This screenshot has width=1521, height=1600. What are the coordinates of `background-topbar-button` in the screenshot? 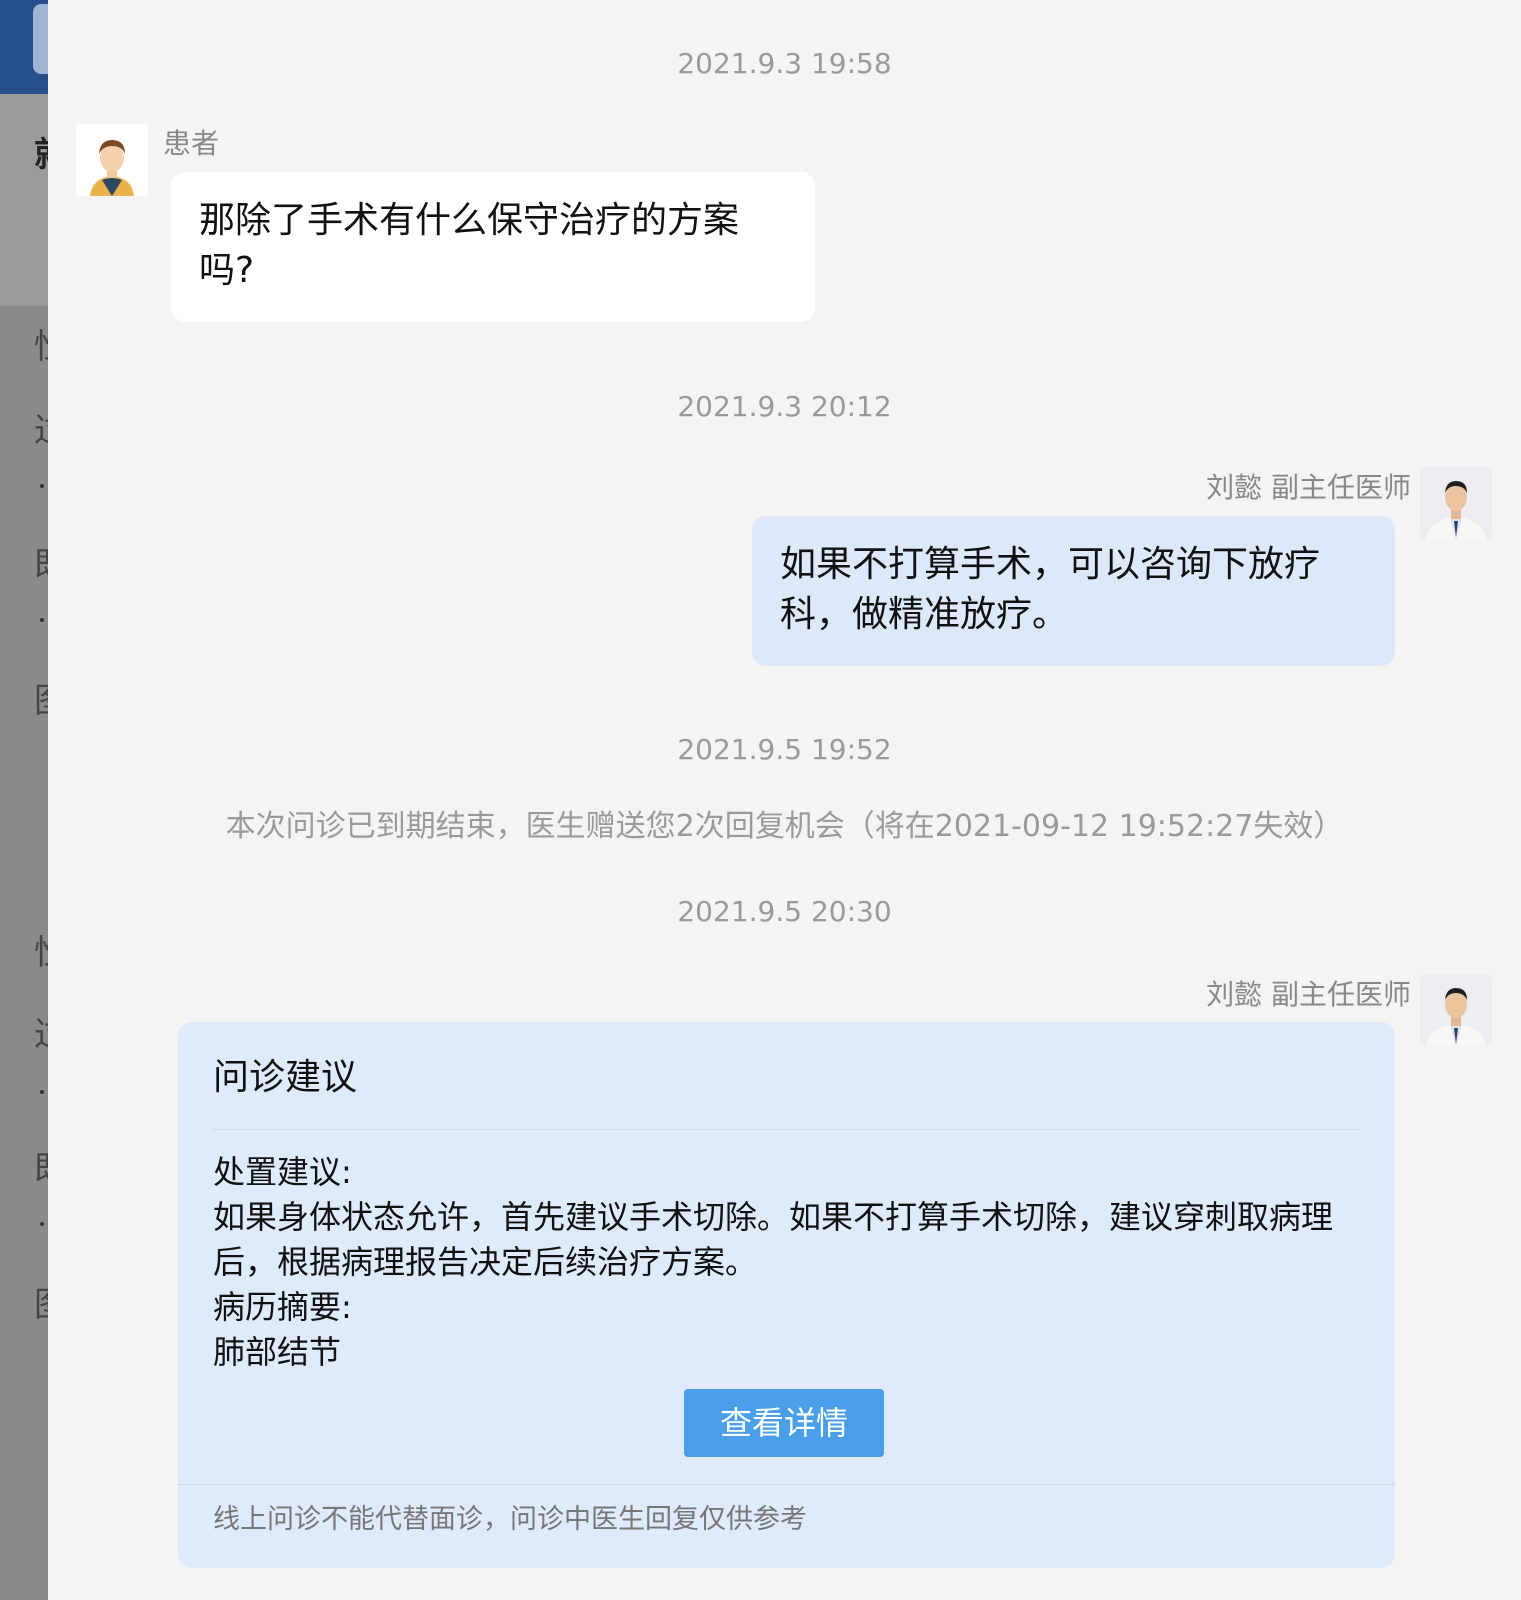 It's located at (40, 39).